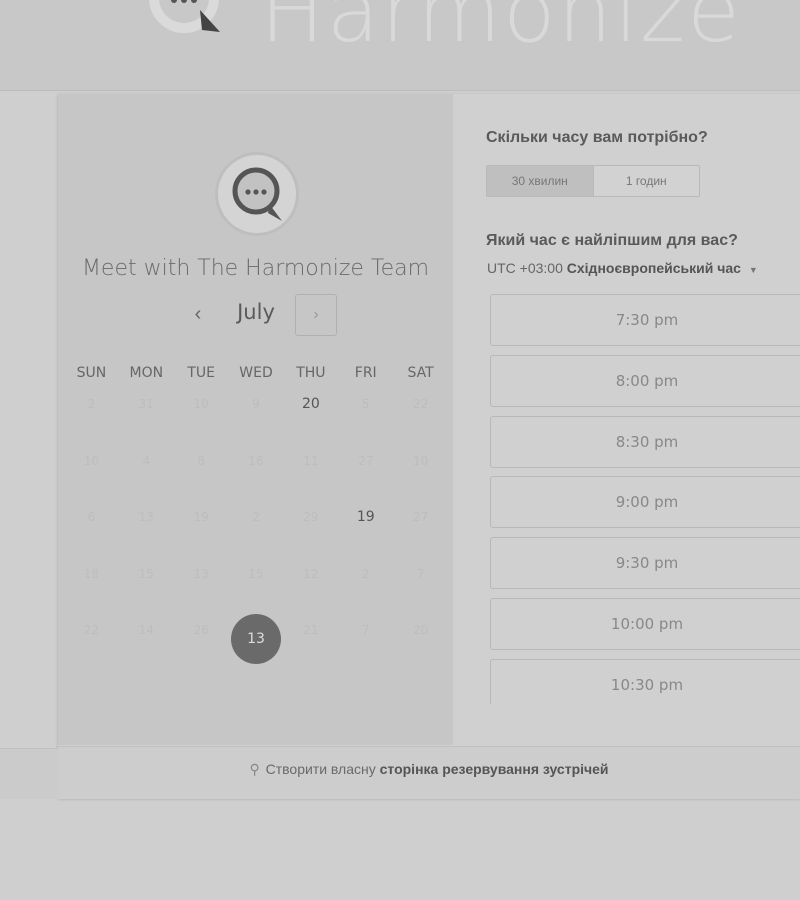 The width and height of the screenshot is (800, 900). What do you see at coordinates (501, 31) in the screenshot?
I see `brand-name: Harmonize` at bounding box center [501, 31].